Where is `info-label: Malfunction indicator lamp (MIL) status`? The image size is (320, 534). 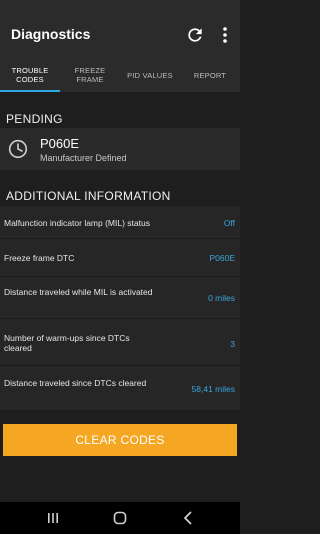 info-label: Malfunction indicator lamp (MIL) status is located at coordinates (77, 223).